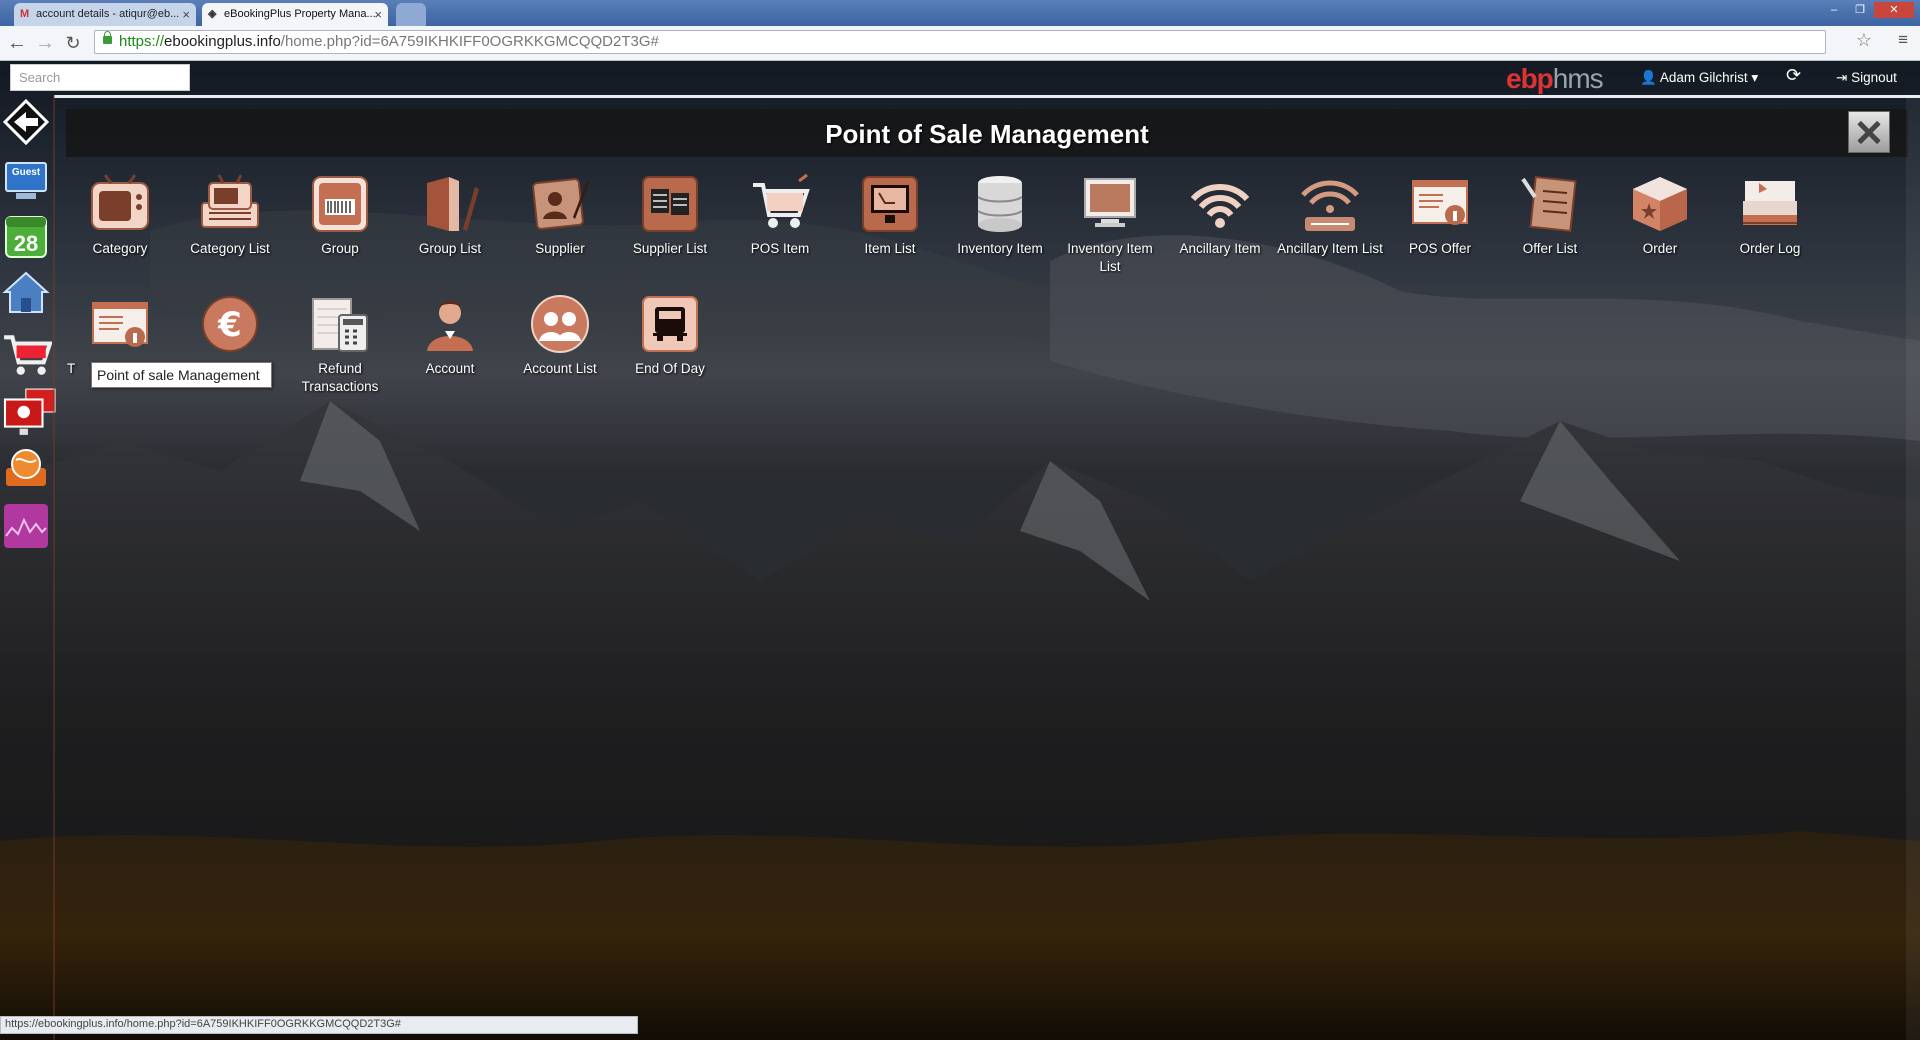  Describe the element at coordinates (340, 377) in the screenshot. I see `tile-label: Refund Transactions` at that location.